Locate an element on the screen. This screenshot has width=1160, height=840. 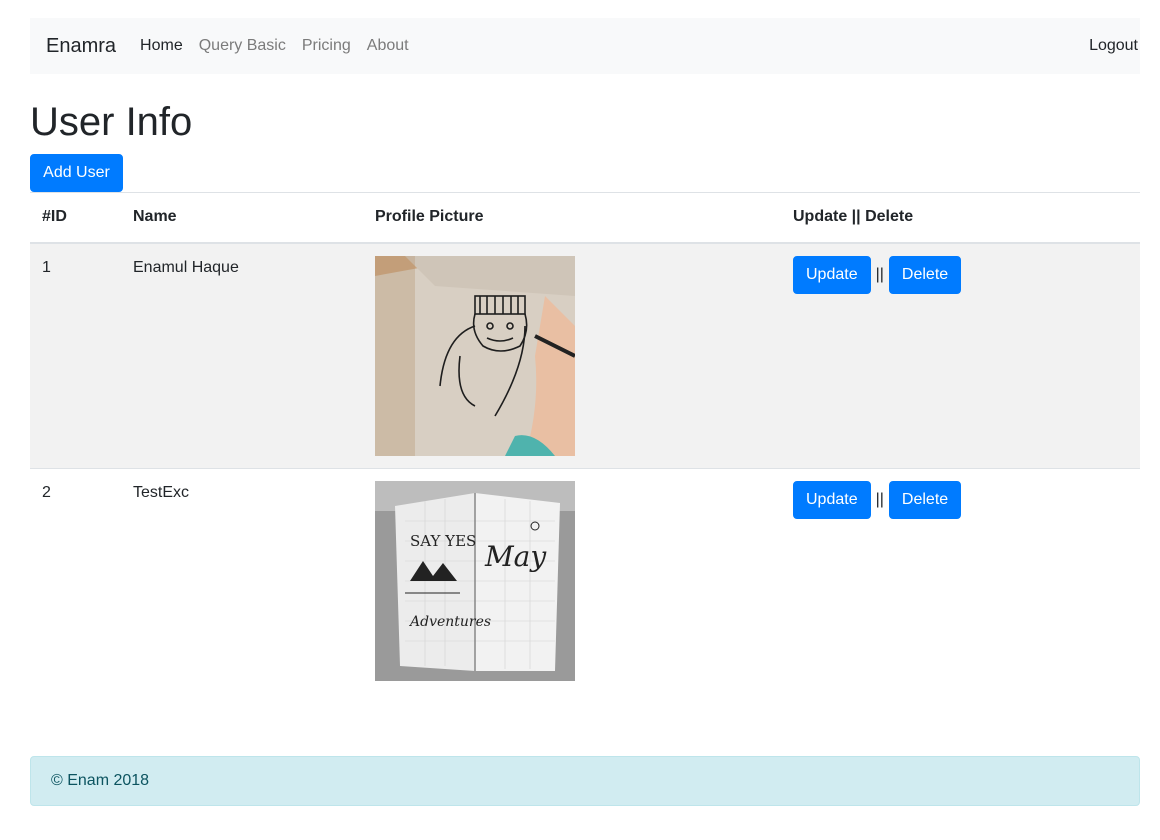
profile-picture-notebook: SAY YES May Adventures is located at coordinates (475, 580).